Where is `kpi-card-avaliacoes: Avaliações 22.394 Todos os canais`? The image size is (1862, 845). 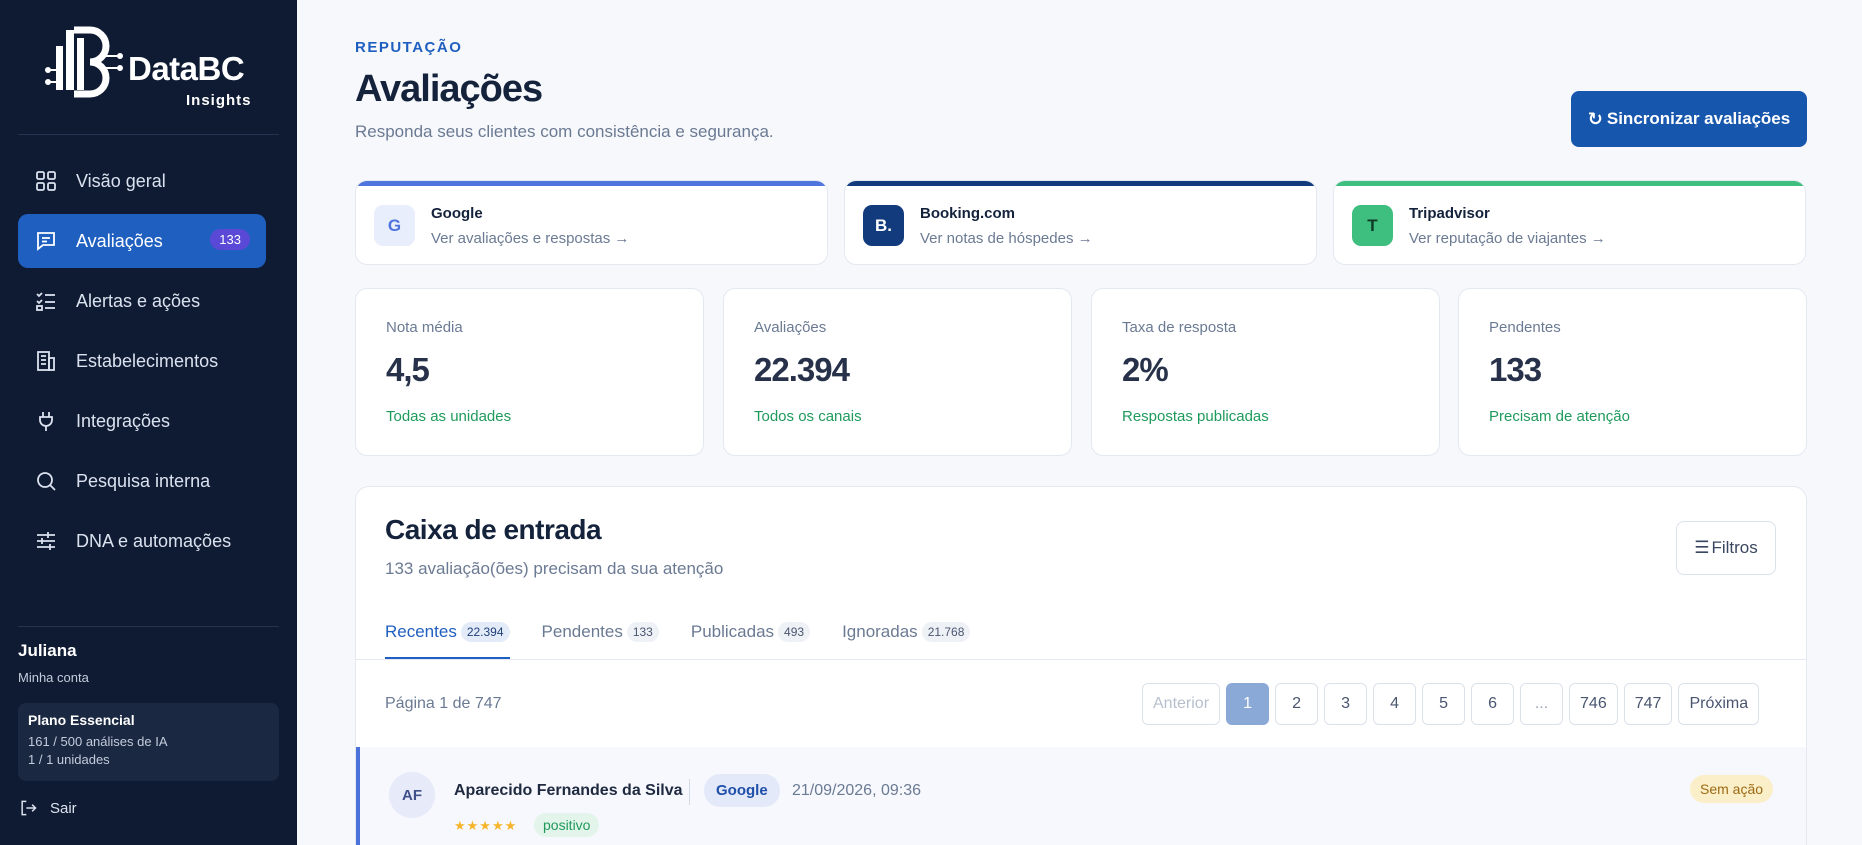
kpi-card-avaliacoes: Avaliações 22.394 Todos os canais is located at coordinates (897, 372).